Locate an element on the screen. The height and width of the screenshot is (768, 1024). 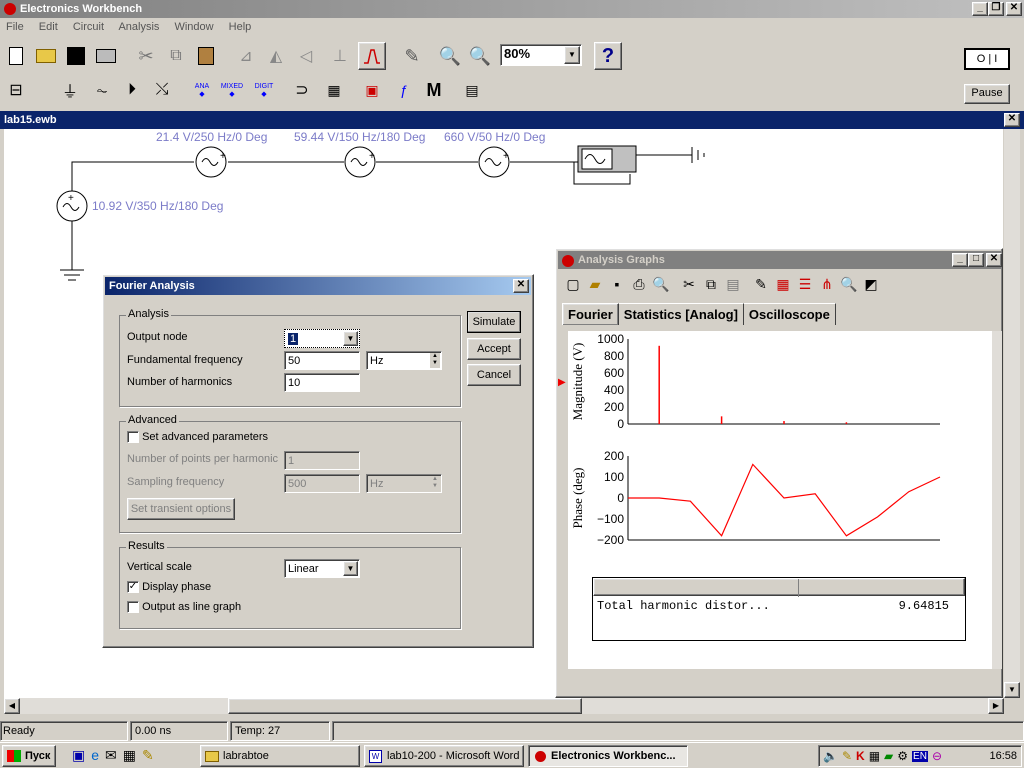
paste-icon: ▤ is located at coordinates (733, 284).